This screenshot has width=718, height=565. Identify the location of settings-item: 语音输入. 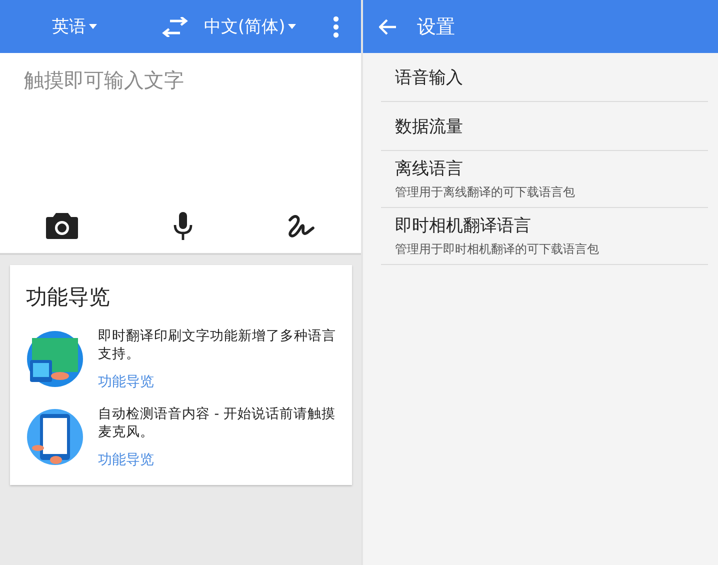
(544, 77).